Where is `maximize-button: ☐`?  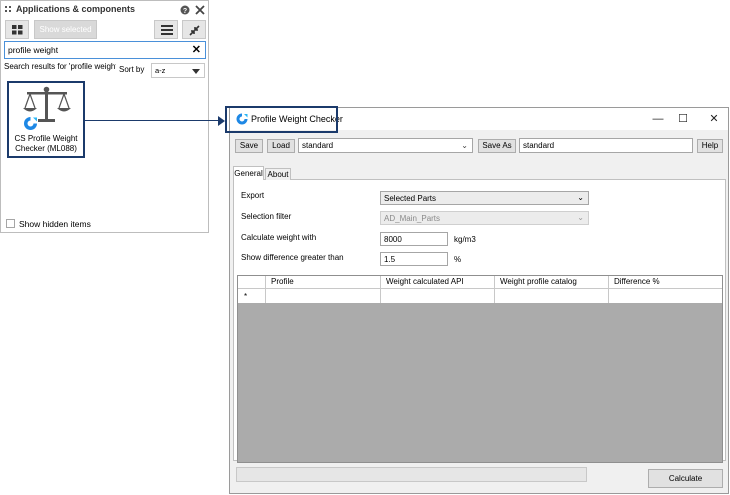 maximize-button: ☐ is located at coordinates (683, 119).